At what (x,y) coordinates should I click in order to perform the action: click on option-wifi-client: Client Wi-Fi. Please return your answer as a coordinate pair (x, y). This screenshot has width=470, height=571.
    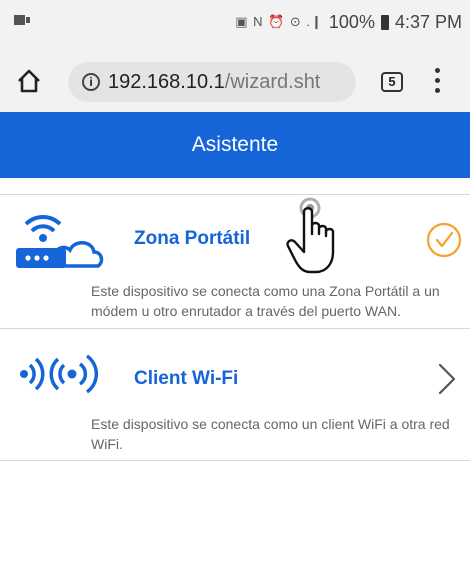
    Looking at the image, I should click on (235, 379).